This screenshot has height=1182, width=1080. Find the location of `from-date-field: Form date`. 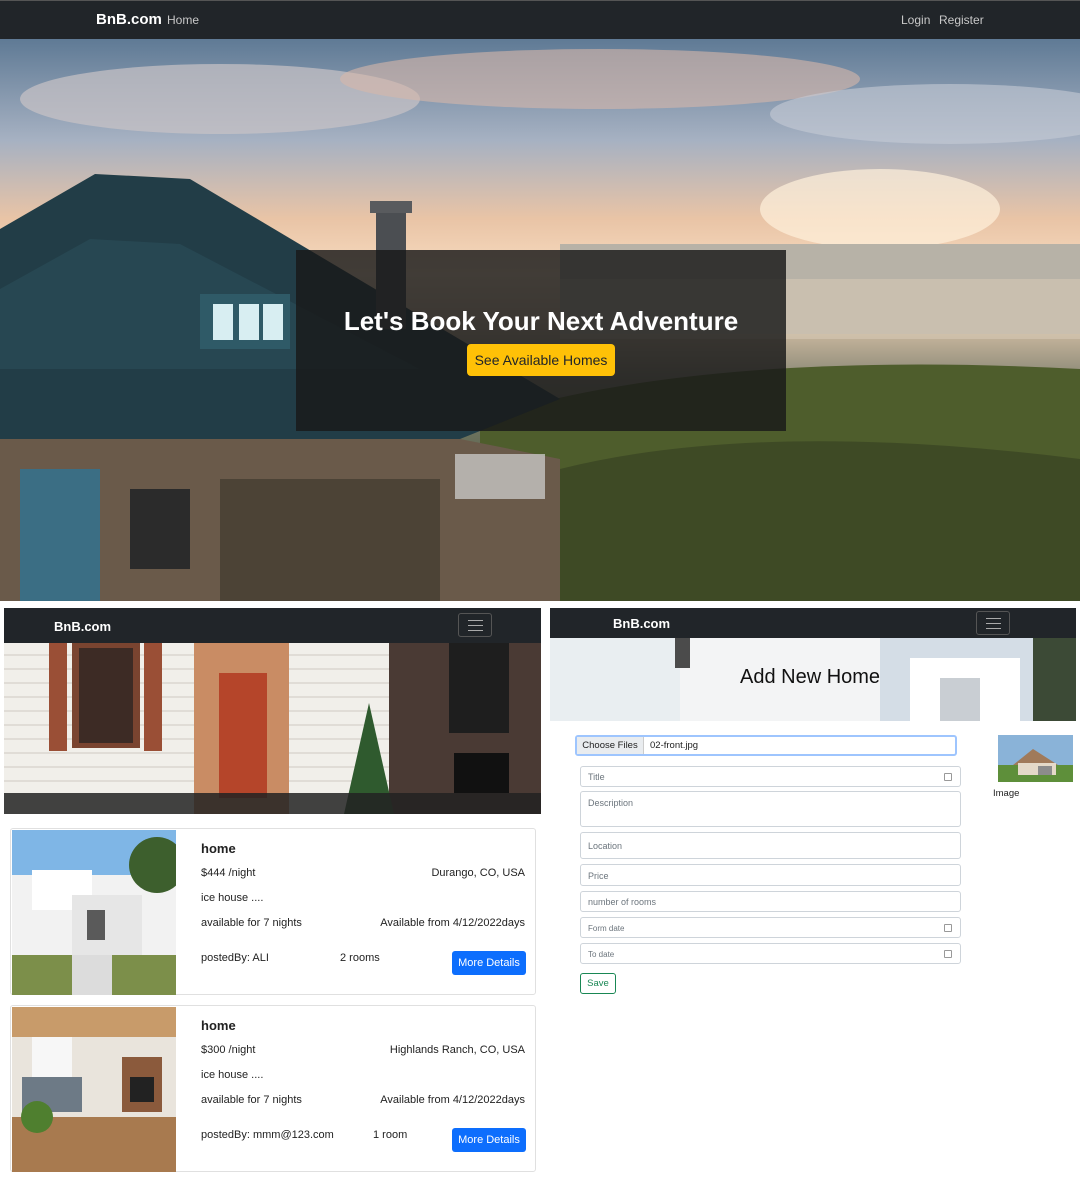

from-date-field: Form date is located at coordinates (770, 927).